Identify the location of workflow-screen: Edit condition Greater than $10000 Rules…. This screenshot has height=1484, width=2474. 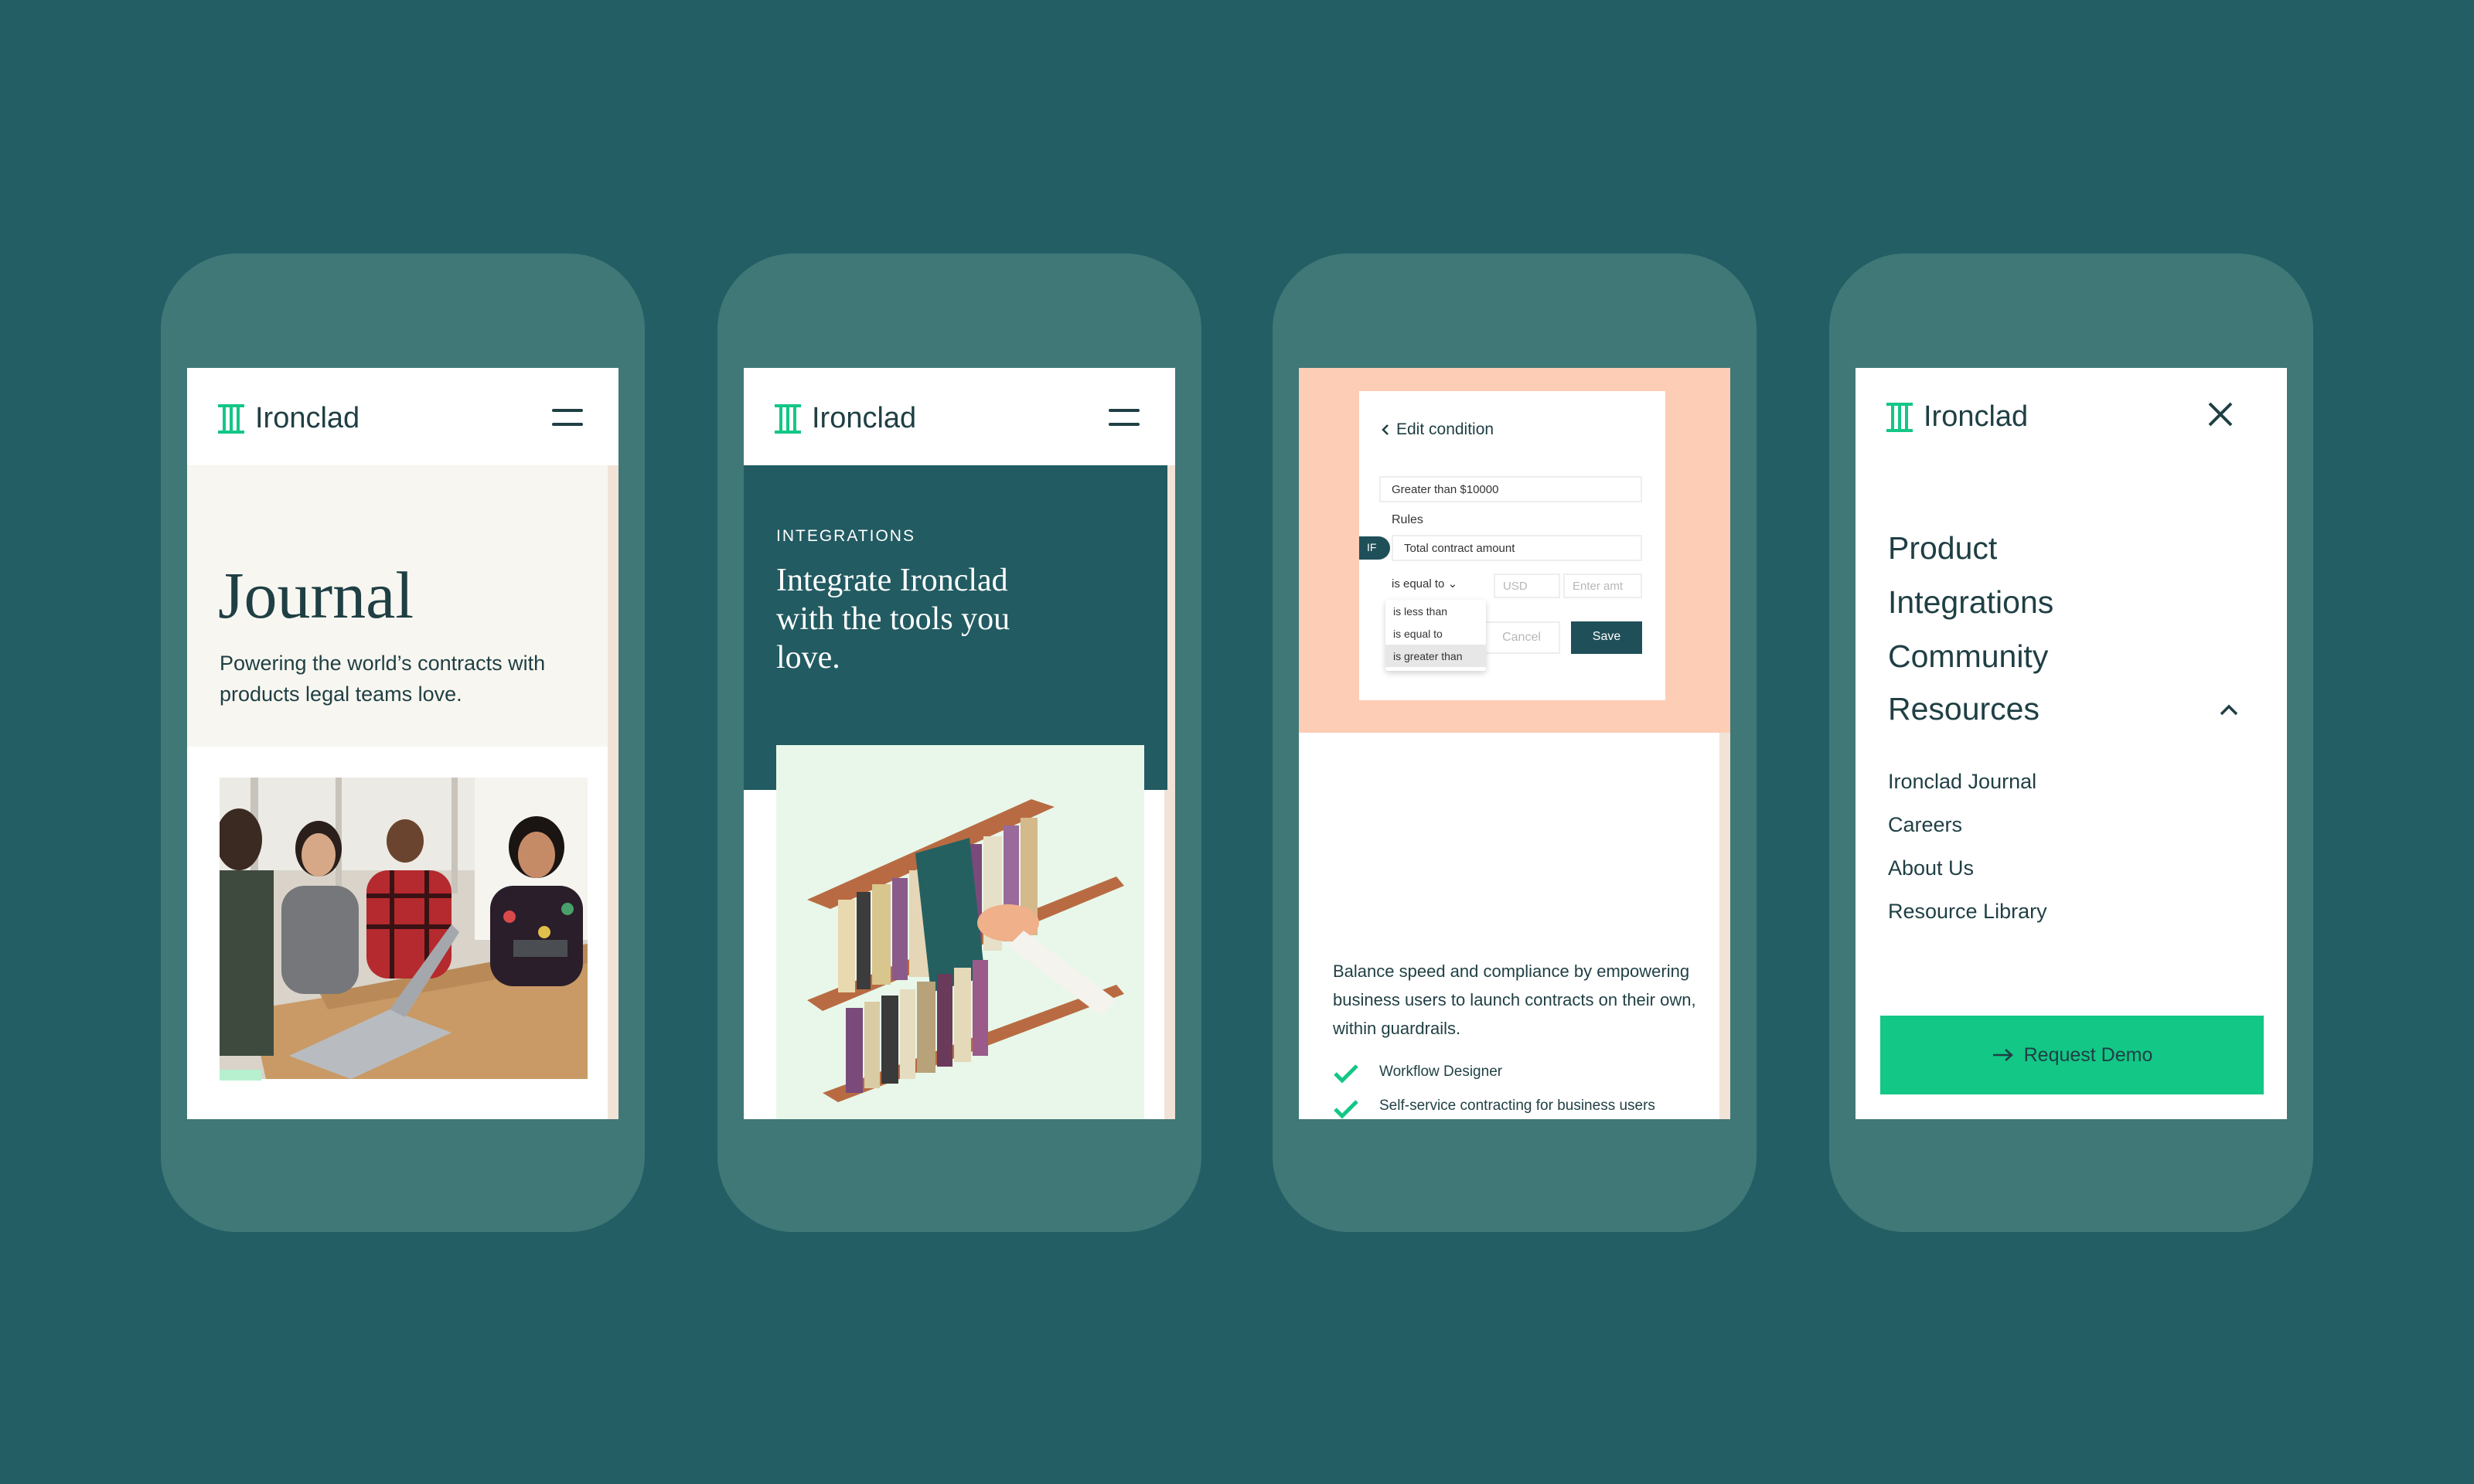
(1514, 743).